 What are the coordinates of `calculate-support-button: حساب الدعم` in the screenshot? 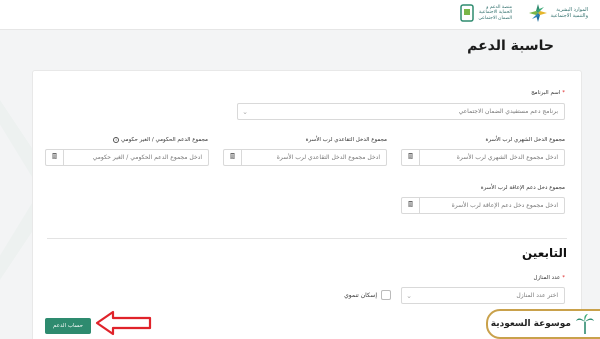 It's located at (68, 326).